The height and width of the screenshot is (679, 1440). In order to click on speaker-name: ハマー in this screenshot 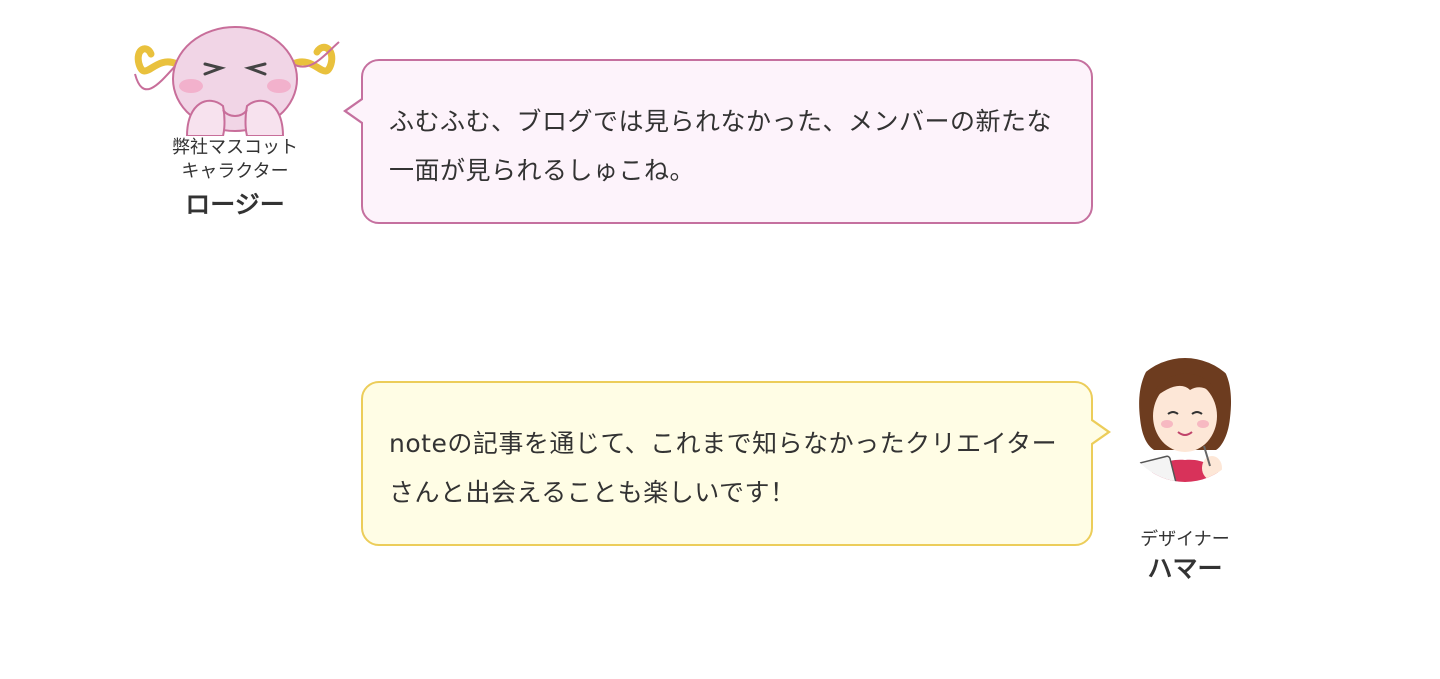, I will do `click(1185, 568)`.